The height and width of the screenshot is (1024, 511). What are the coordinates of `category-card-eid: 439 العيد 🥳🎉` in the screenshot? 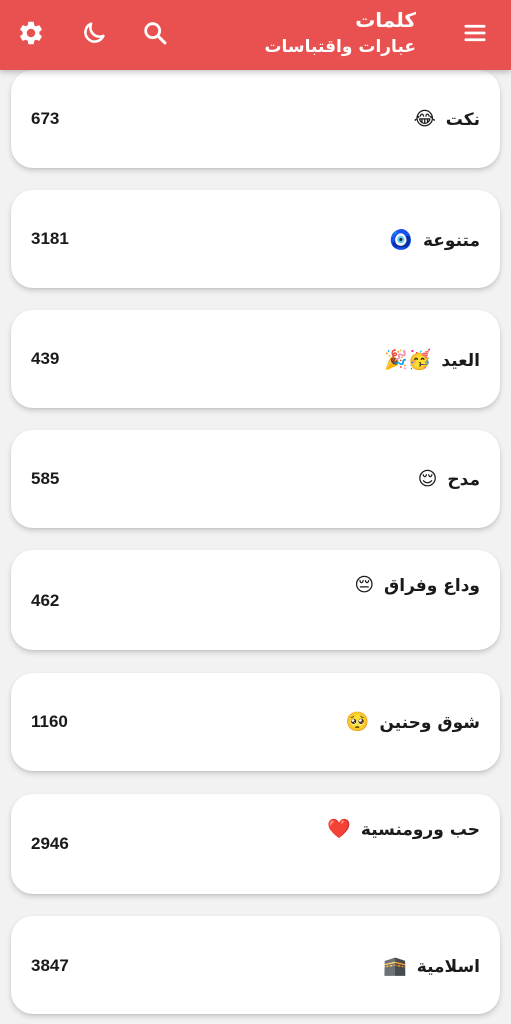 It's located at (255, 359).